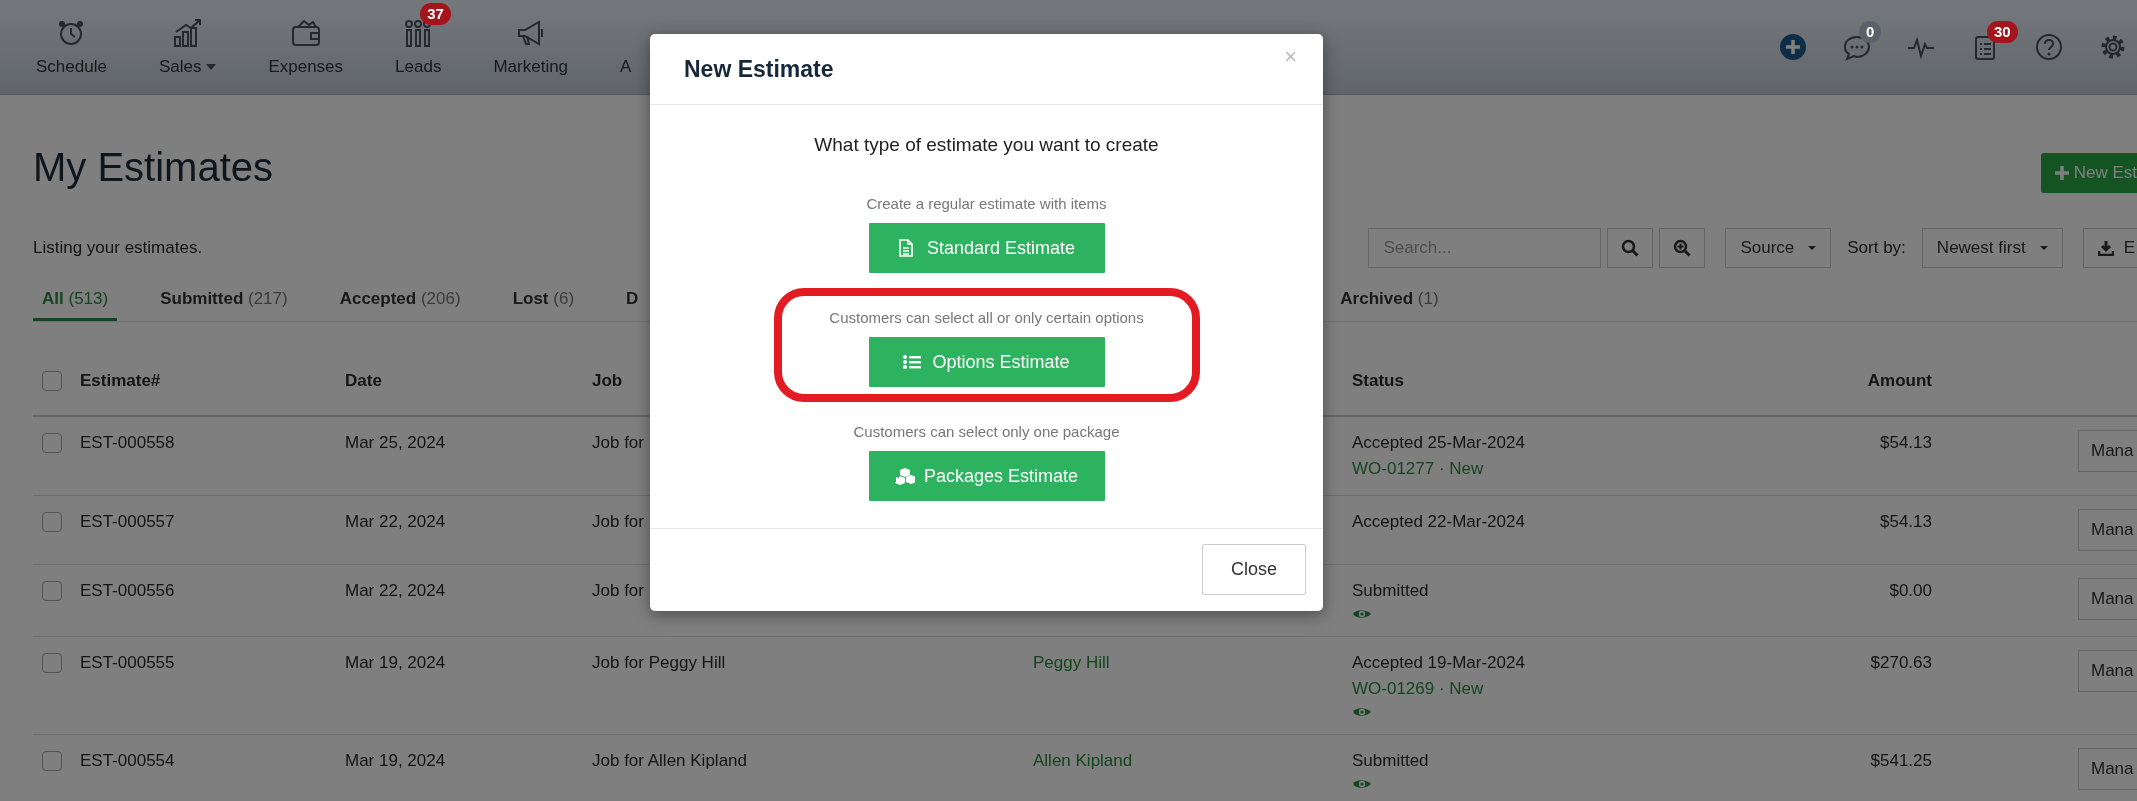  Describe the element at coordinates (659, 663) in the screenshot. I see `table-cell-text: Job for Peggy Hill` at that location.